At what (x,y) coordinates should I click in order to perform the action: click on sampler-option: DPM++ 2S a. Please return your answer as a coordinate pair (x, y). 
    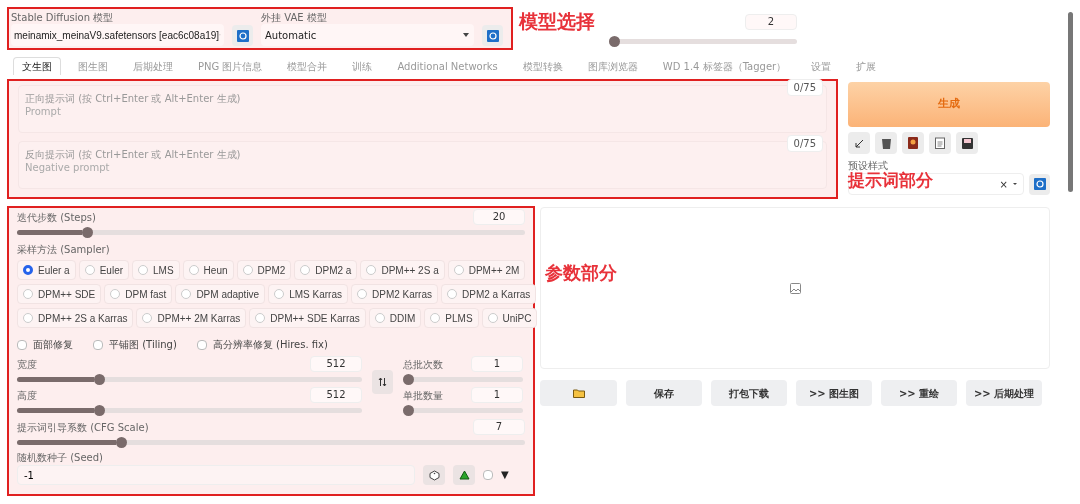
    Looking at the image, I should click on (402, 270).